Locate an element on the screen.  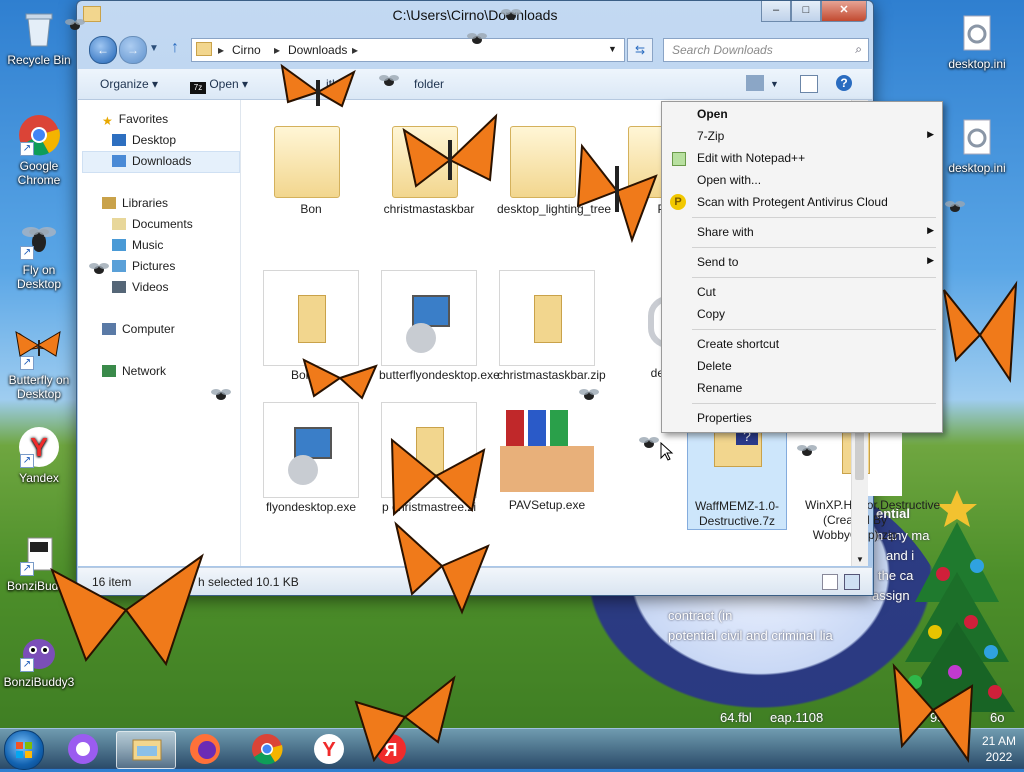
large-icons-view-icon is located at coordinates (852, 582).